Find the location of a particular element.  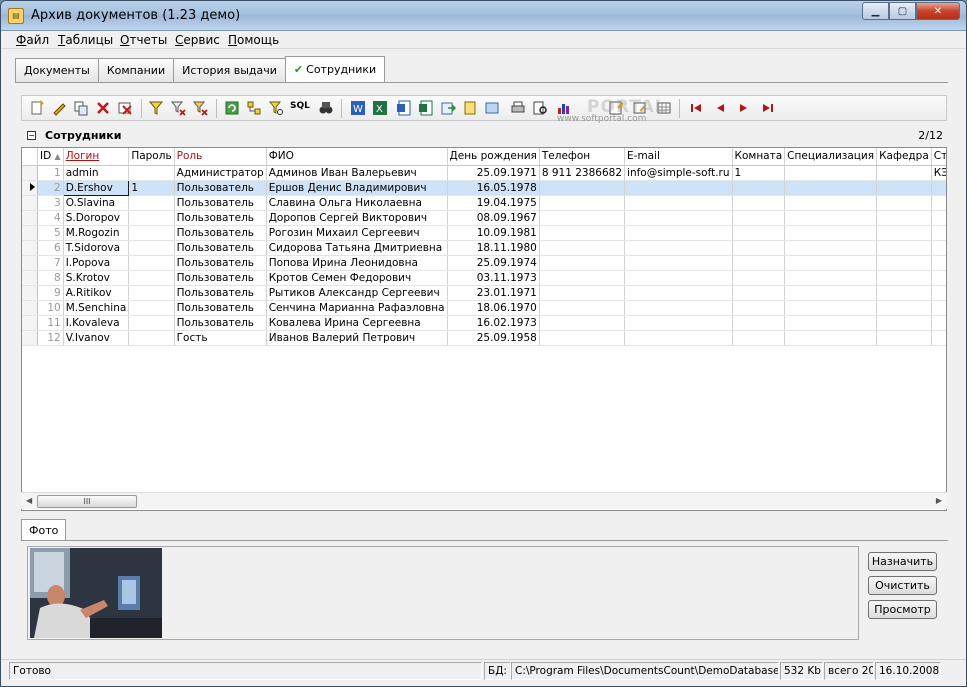

delete-table-icon is located at coordinates (125, 108).